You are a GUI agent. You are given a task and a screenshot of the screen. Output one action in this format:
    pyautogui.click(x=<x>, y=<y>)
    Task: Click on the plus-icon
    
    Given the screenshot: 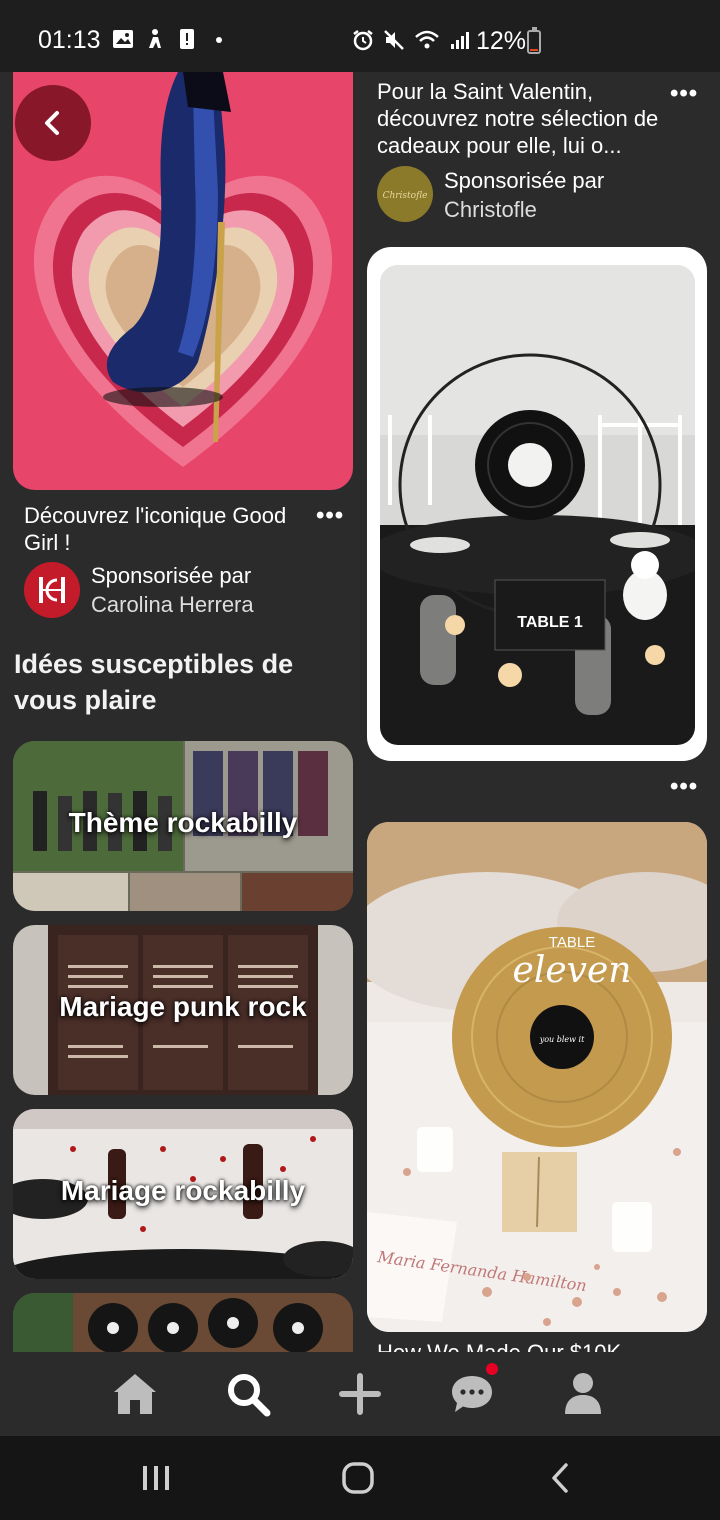 What is the action you would take?
    pyautogui.click(x=360, y=1394)
    